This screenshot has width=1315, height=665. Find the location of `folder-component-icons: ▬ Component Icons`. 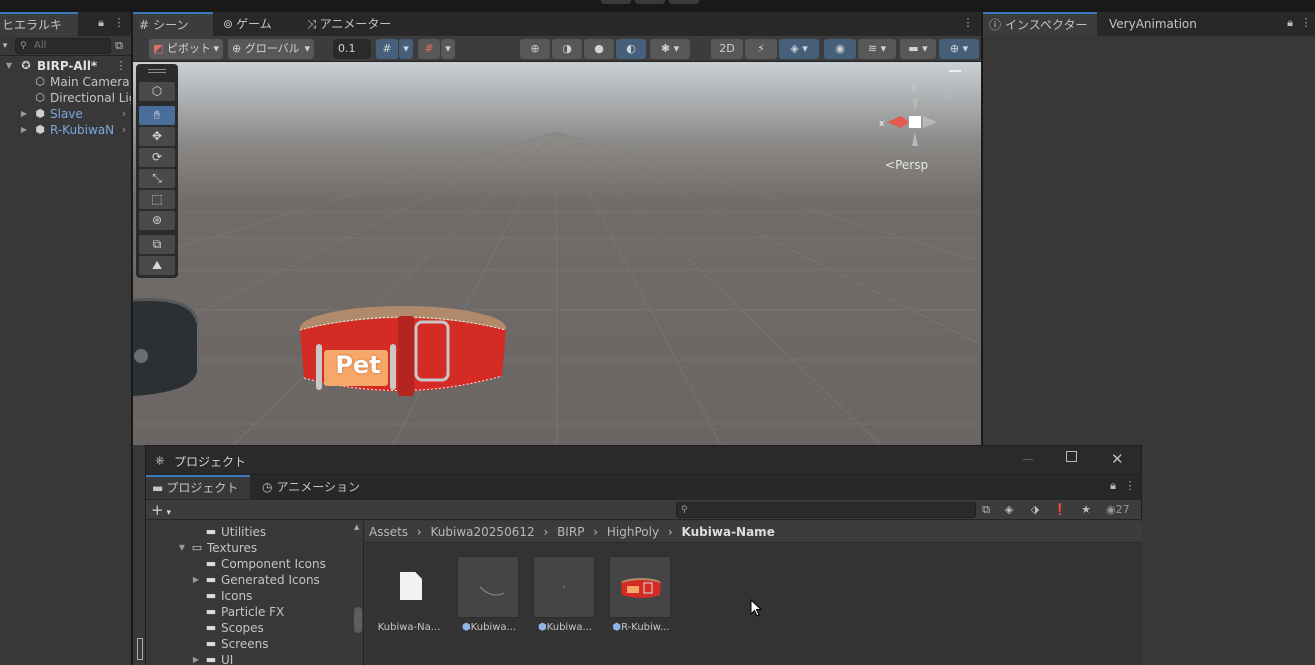

folder-component-icons: ▬ Component Icons is located at coordinates (254, 564).